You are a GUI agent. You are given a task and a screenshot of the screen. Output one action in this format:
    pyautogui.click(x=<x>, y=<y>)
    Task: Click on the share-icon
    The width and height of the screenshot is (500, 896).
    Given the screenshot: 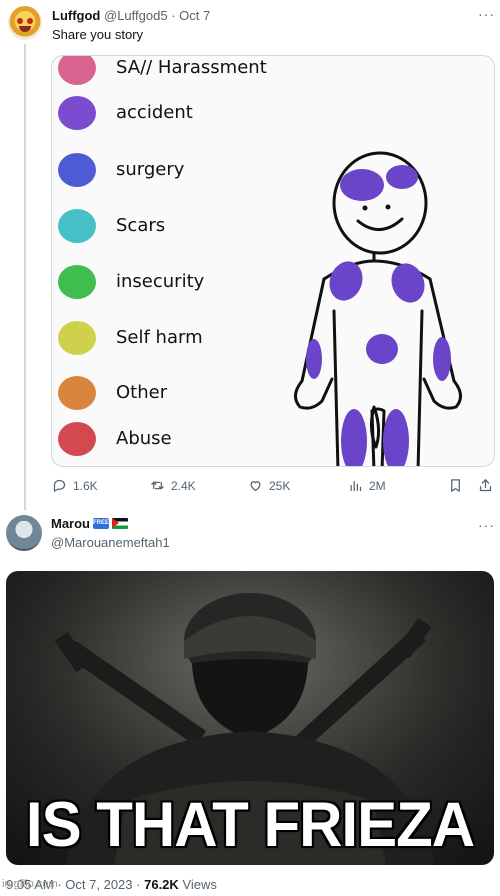 What is the action you would take?
    pyautogui.click(x=485, y=485)
    